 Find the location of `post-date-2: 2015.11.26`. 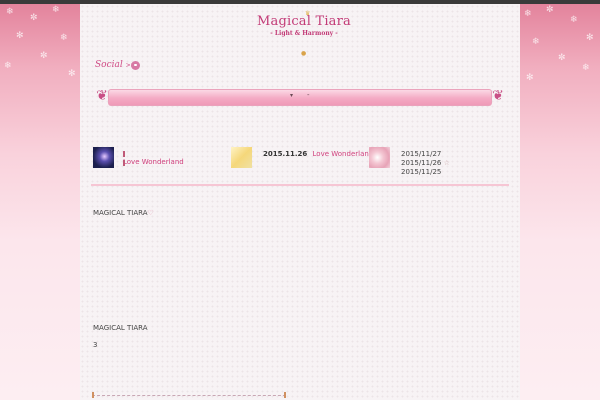

post-date-2: 2015.11.26 is located at coordinates (285, 154).